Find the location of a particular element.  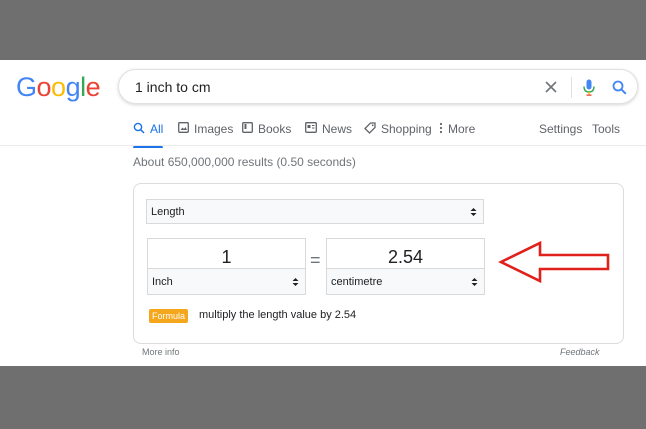

microphone-icon is located at coordinates (589, 87).